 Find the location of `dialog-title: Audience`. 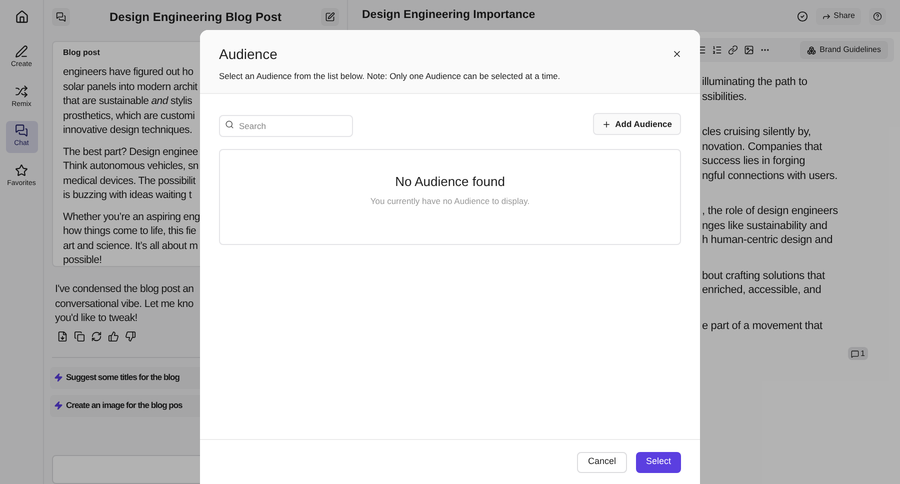

dialog-title: Audience is located at coordinates (248, 54).